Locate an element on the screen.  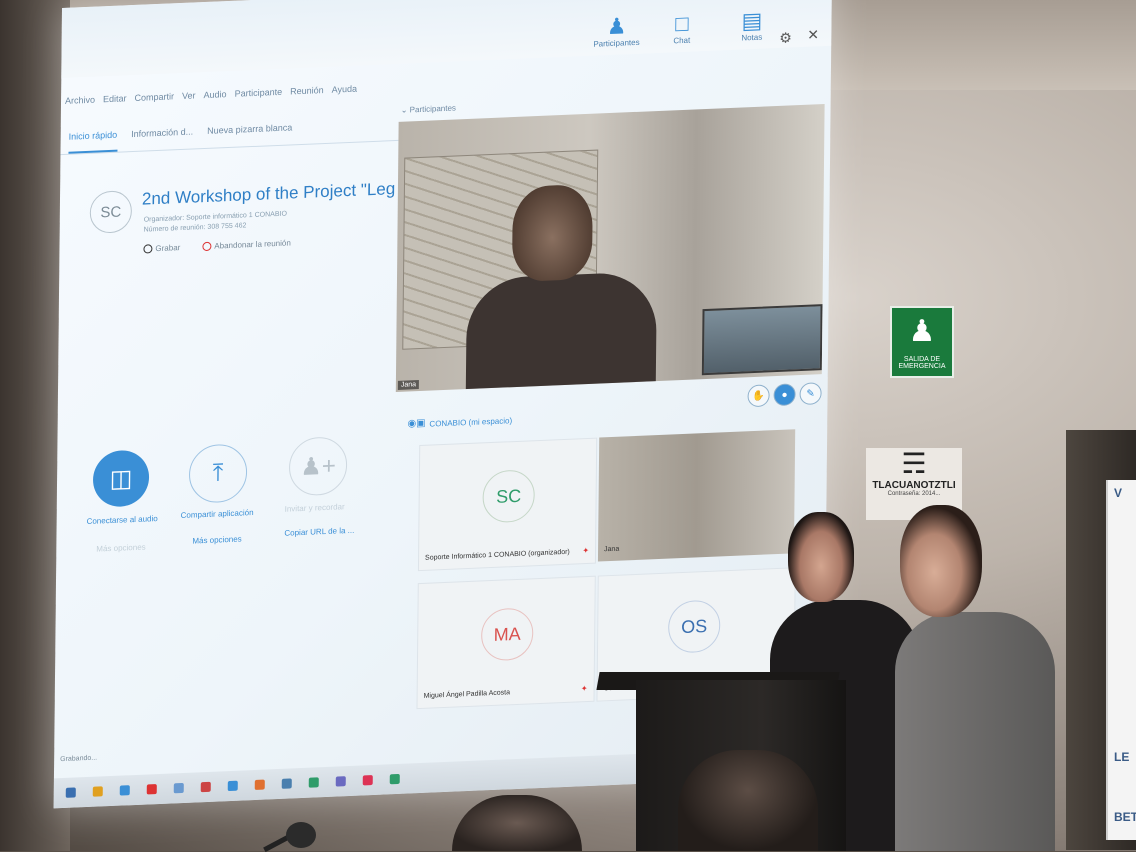
leave-icon is located at coordinates (207, 247).